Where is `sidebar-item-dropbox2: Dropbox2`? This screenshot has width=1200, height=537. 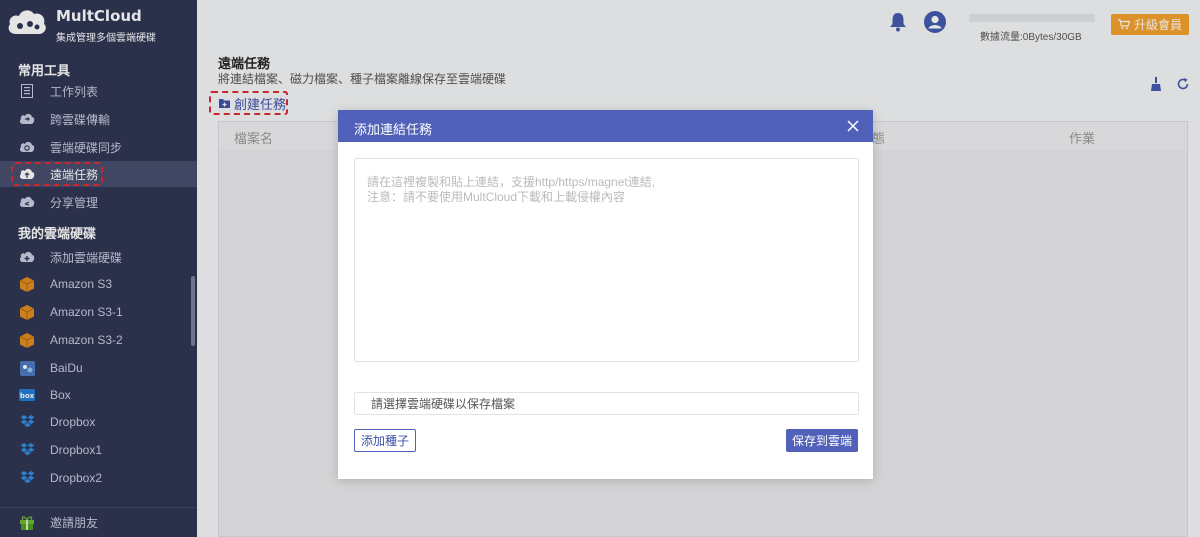 sidebar-item-dropbox2: Dropbox2 is located at coordinates (98, 478).